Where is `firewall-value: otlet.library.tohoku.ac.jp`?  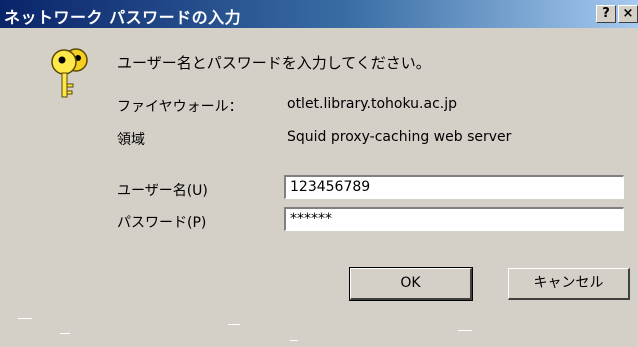 firewall-value: otlet.library.tohoku.ac.jp is located at coordinates (372, 104).